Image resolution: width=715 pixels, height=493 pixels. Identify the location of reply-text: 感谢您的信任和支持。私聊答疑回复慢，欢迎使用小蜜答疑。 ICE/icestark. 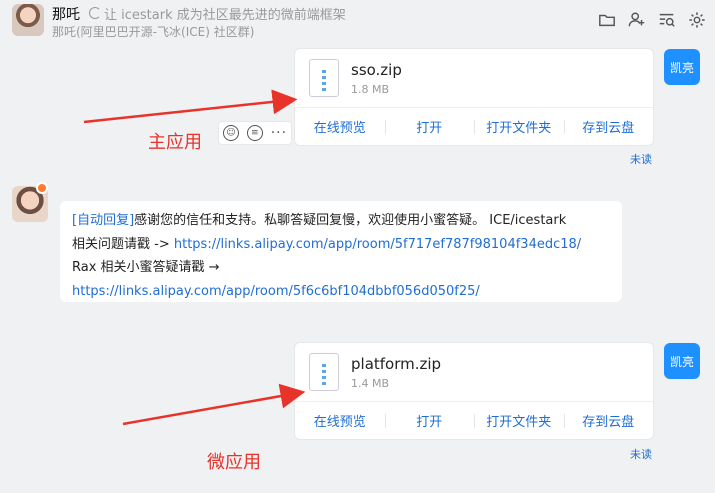
(350, 220).